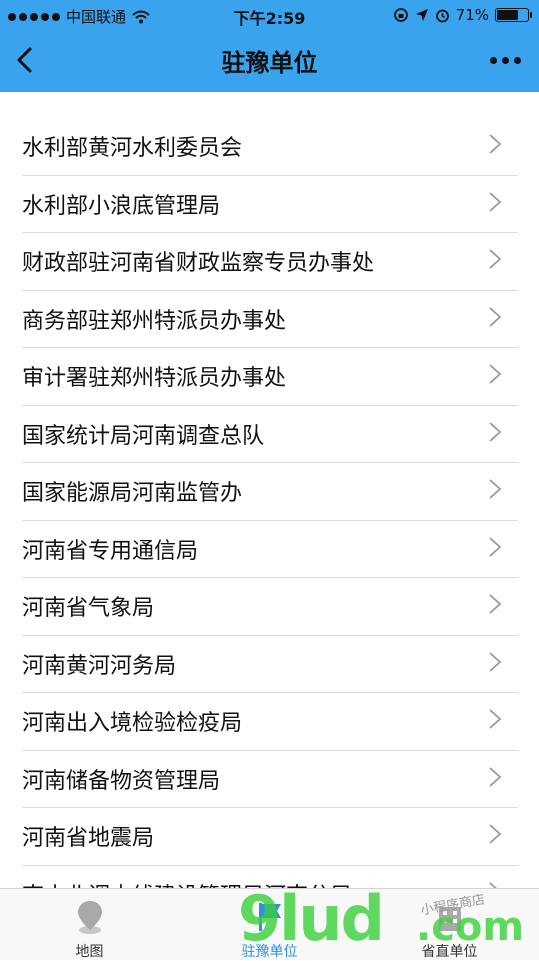 The width and height of the screenshot is (539, 961). I want to click on map-pin-icon, so click(89, 917).